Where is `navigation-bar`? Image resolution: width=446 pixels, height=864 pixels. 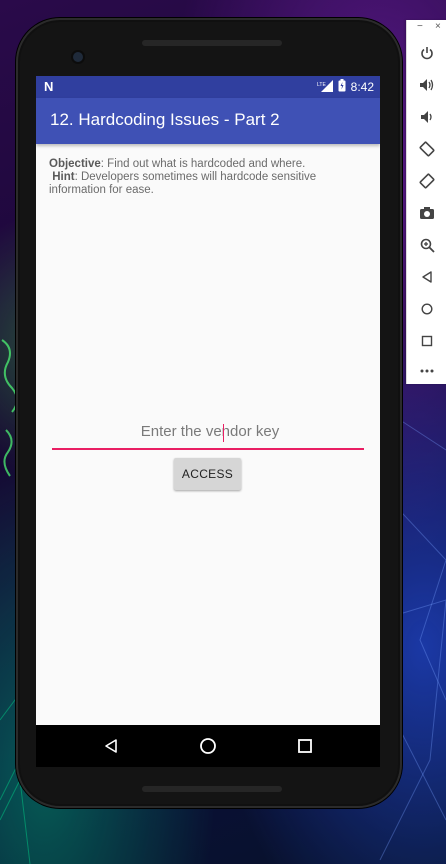
navigation-bar is located at coordinates (208, 746).